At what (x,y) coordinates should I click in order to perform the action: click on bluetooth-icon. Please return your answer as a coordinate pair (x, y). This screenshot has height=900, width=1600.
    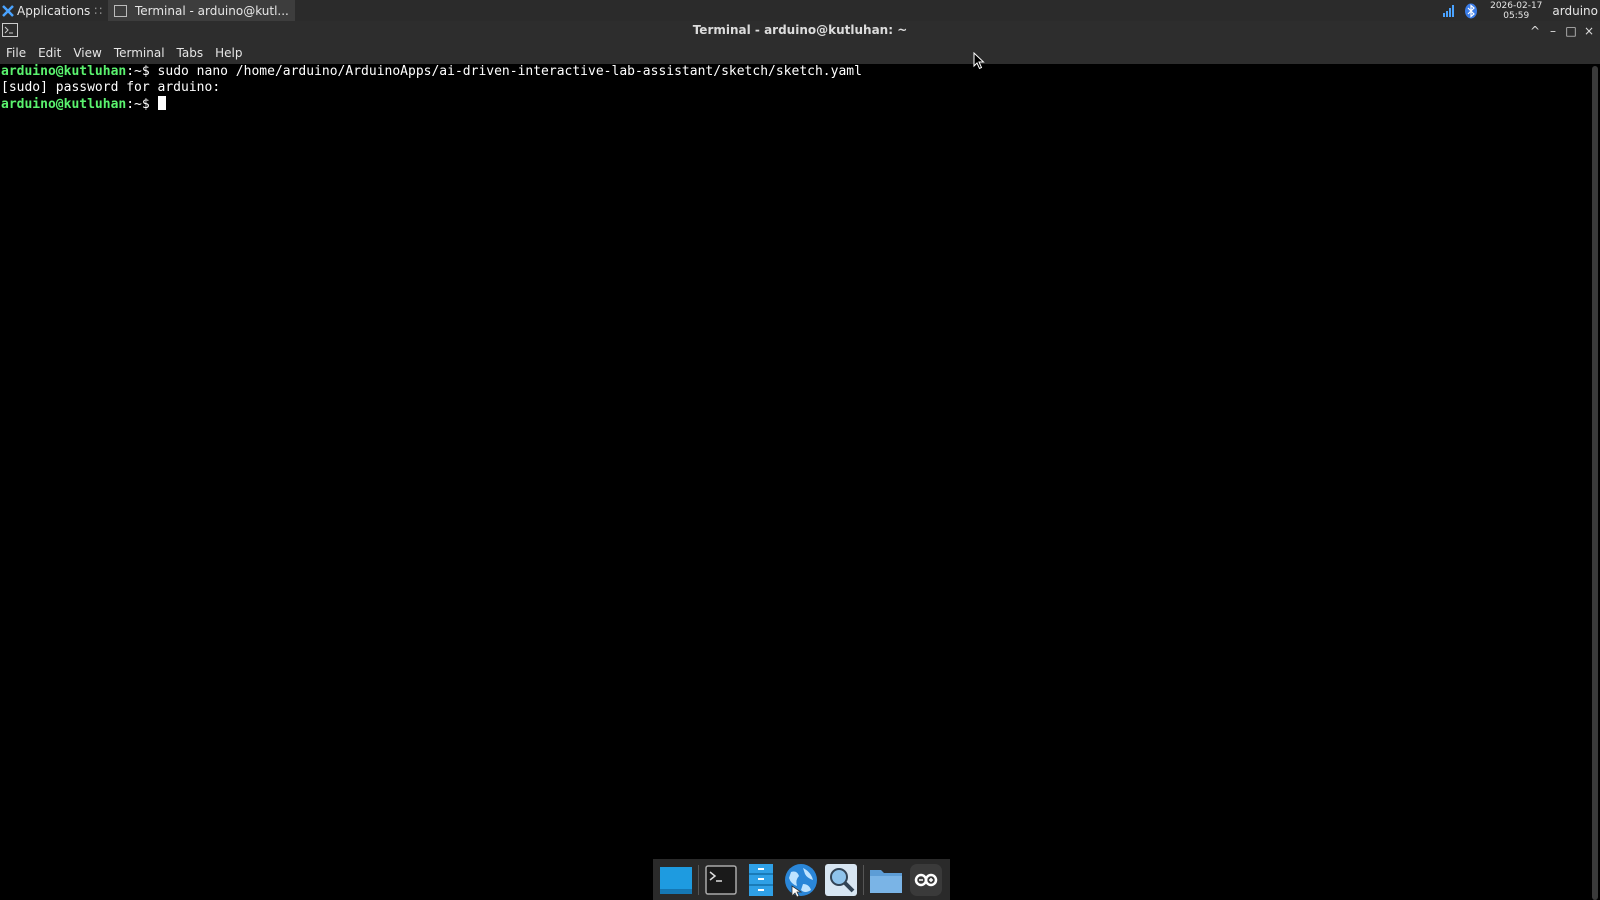
    Looking at the image, I should click on (1471, 11).